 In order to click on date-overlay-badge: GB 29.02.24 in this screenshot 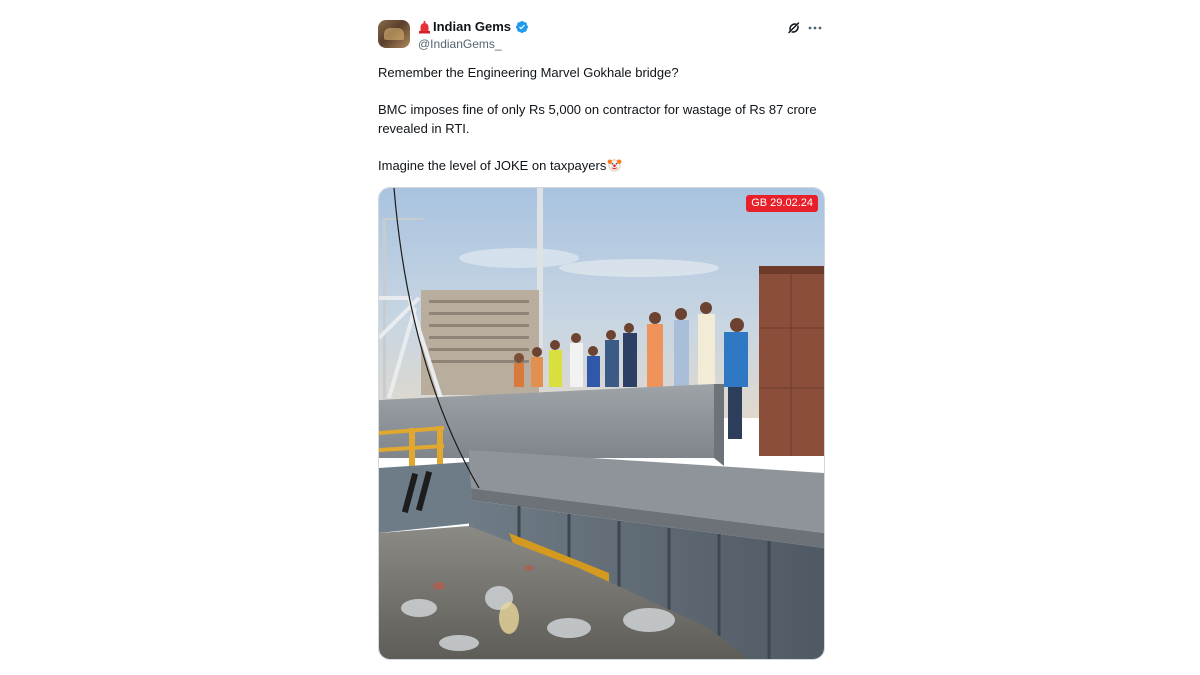, I will do `click(782, 203)`.